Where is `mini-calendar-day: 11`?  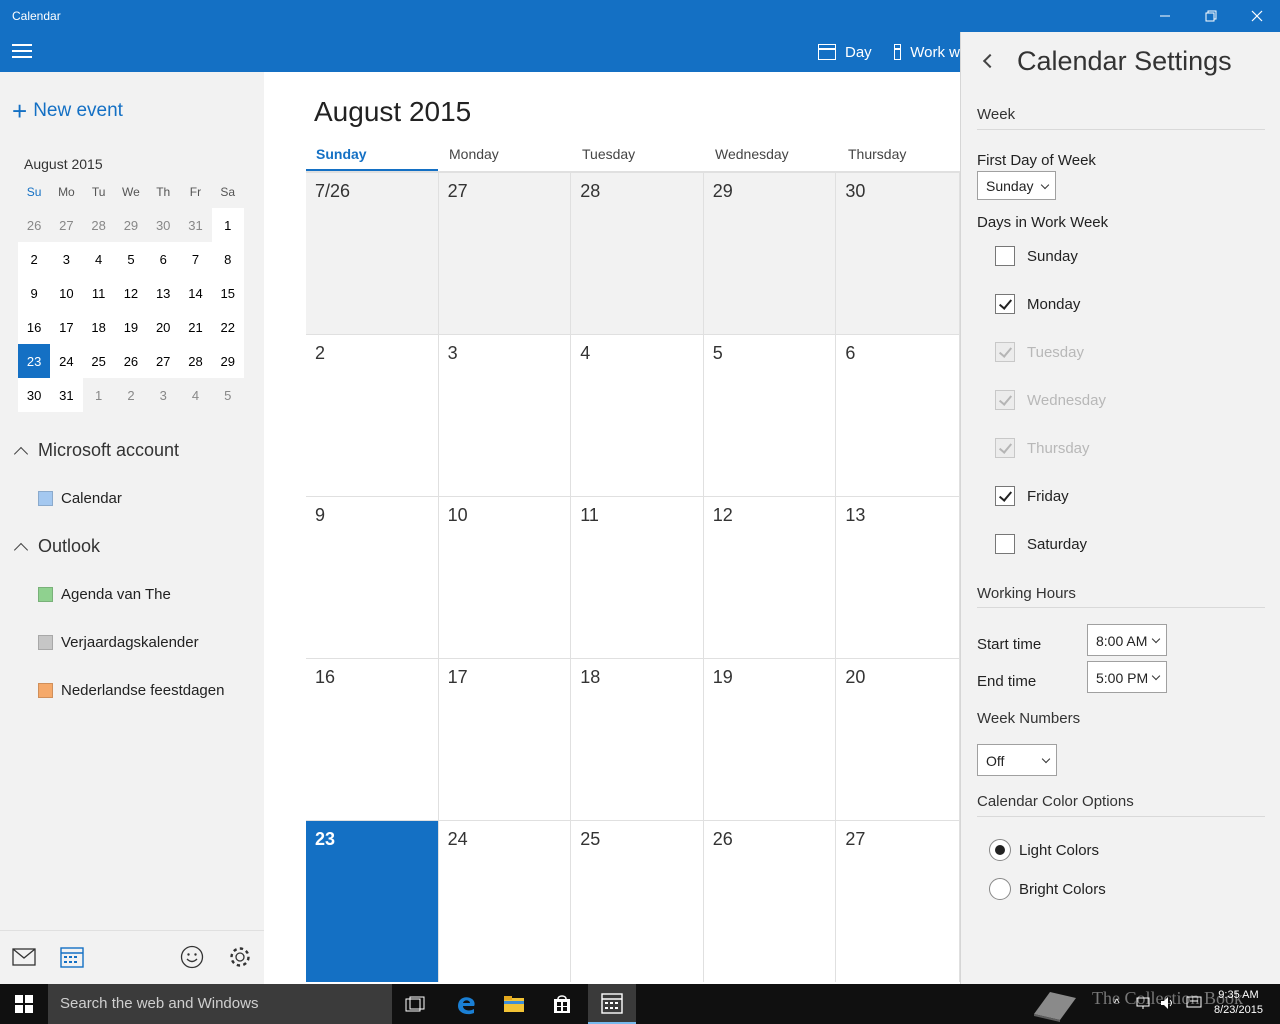
mini-calendar-day: 11 is located at coordinates (98, 293).